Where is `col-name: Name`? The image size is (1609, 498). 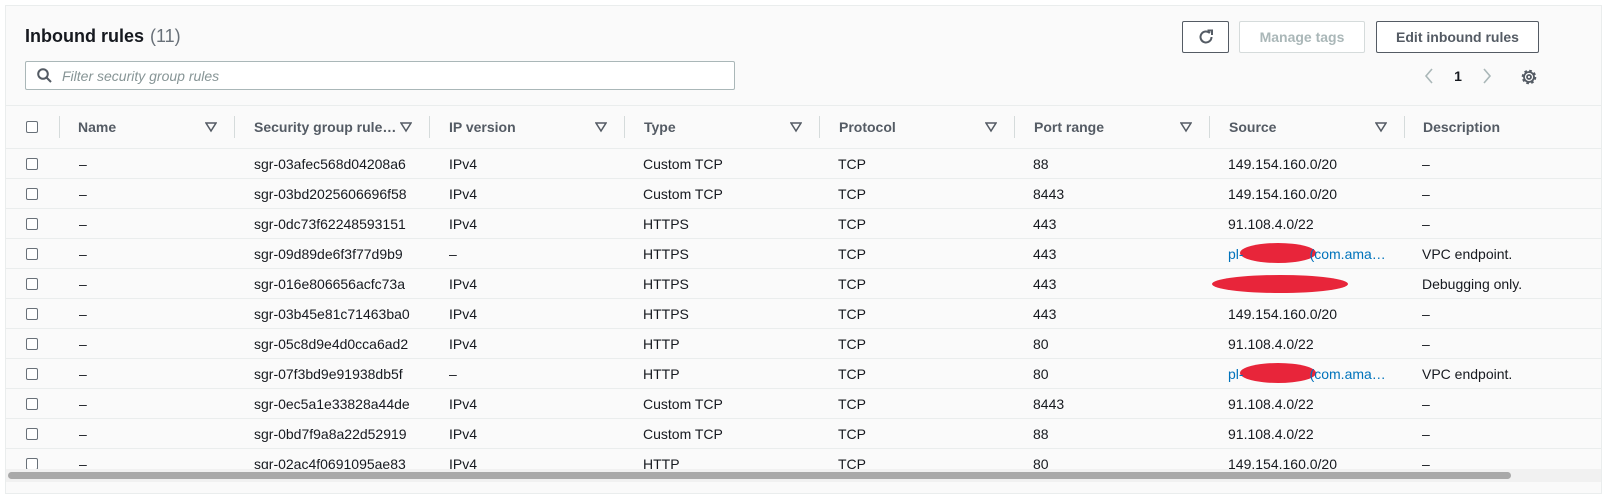
col-name: Name is located at coordinates (146, 127).